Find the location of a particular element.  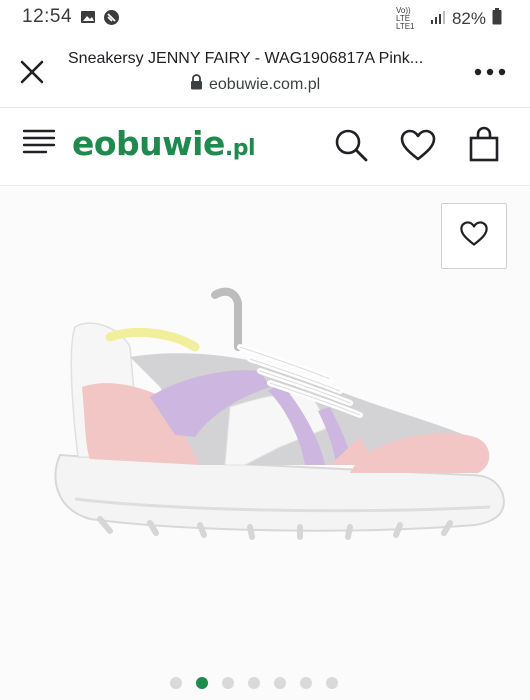

gallery-pagination is located at coordinates (254, 683).